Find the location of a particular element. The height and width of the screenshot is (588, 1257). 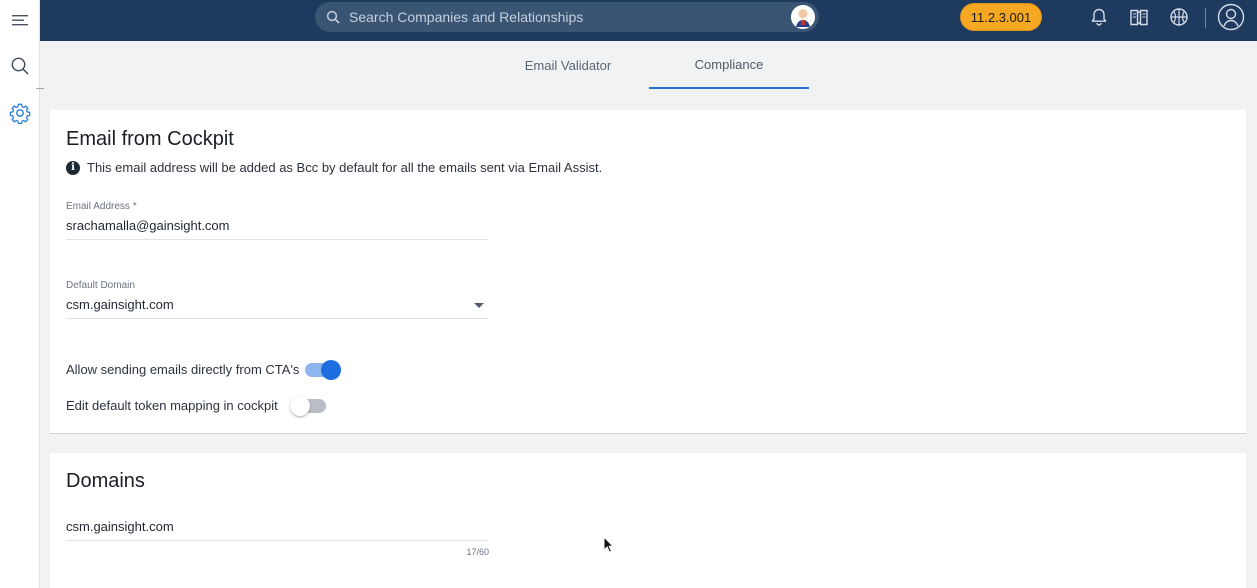

global-search is located at coordinates (567, 17).